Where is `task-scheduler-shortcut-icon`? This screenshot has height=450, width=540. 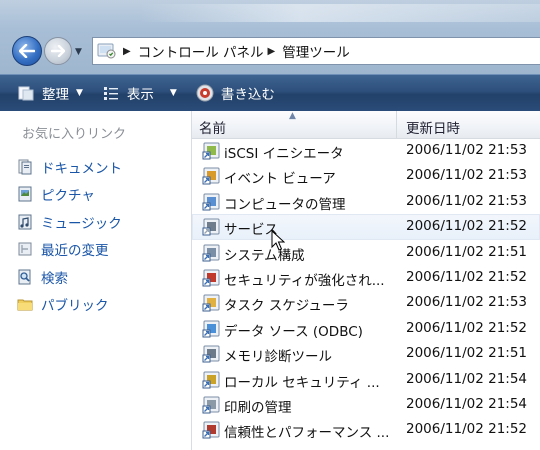
task-scheduler-shortcut-icon is located at coordinates (211, 303).